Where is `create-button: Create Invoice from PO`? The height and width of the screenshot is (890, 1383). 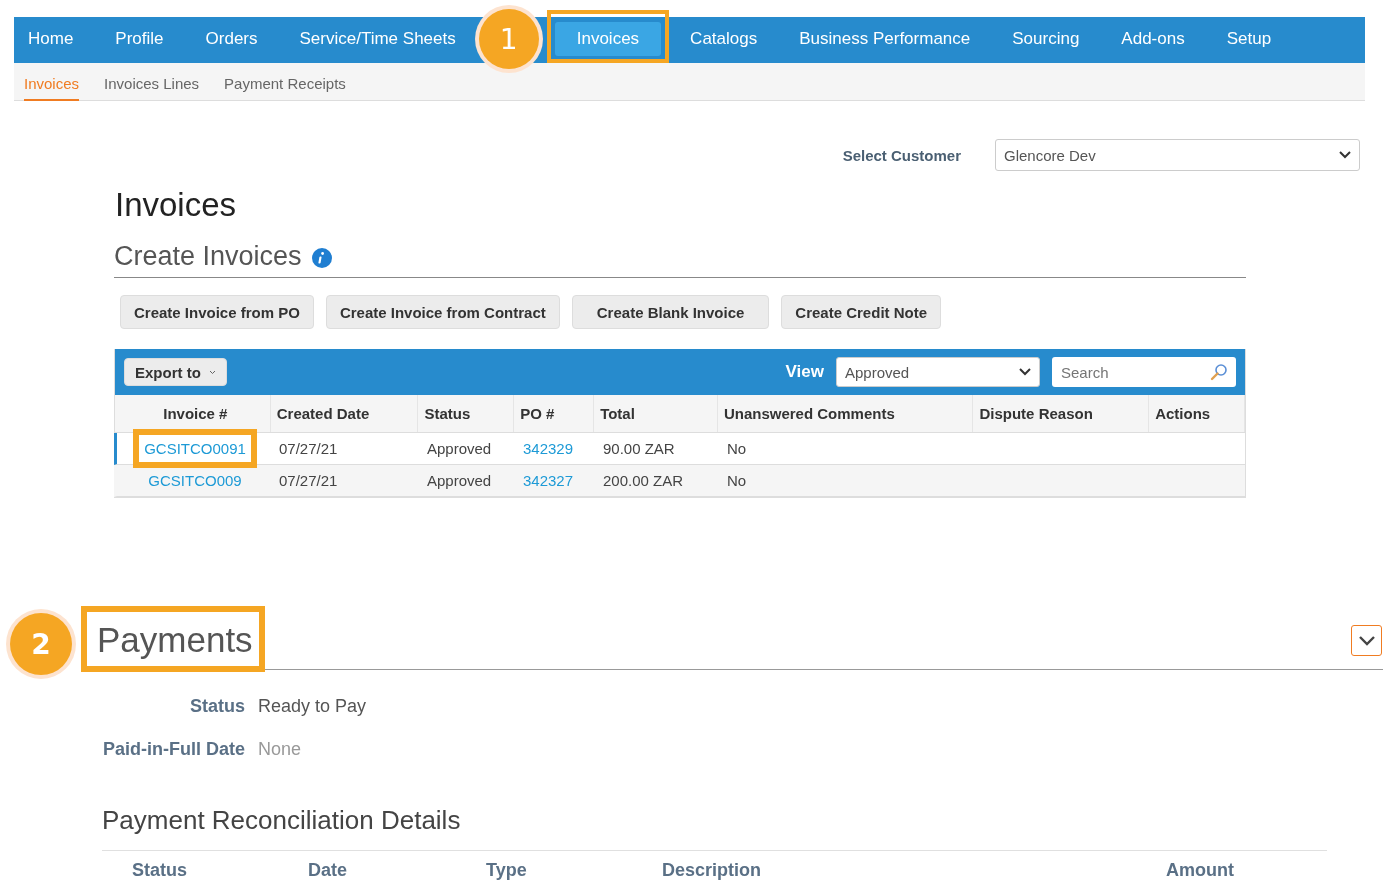 create-button: Create Invoice from PO is located at coordinates (217, 312).